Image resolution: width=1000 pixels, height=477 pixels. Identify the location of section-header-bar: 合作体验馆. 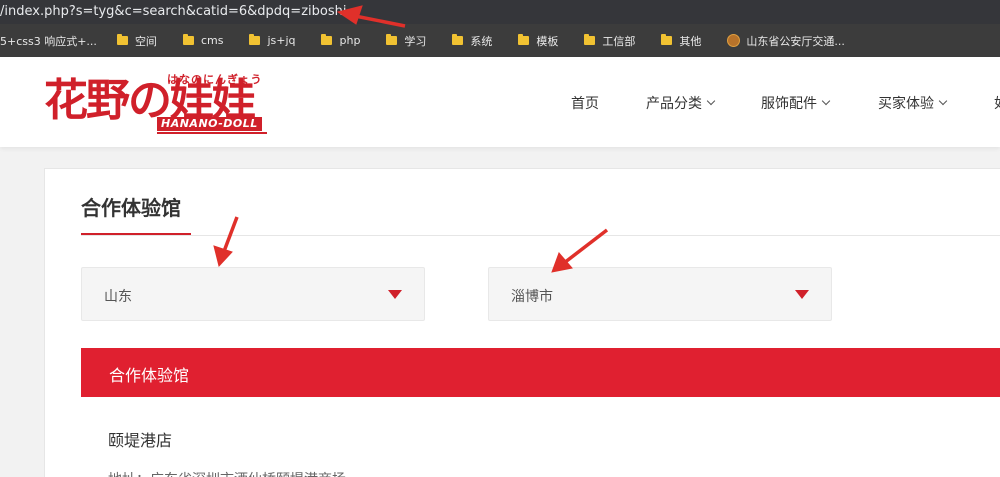
(540, 372).